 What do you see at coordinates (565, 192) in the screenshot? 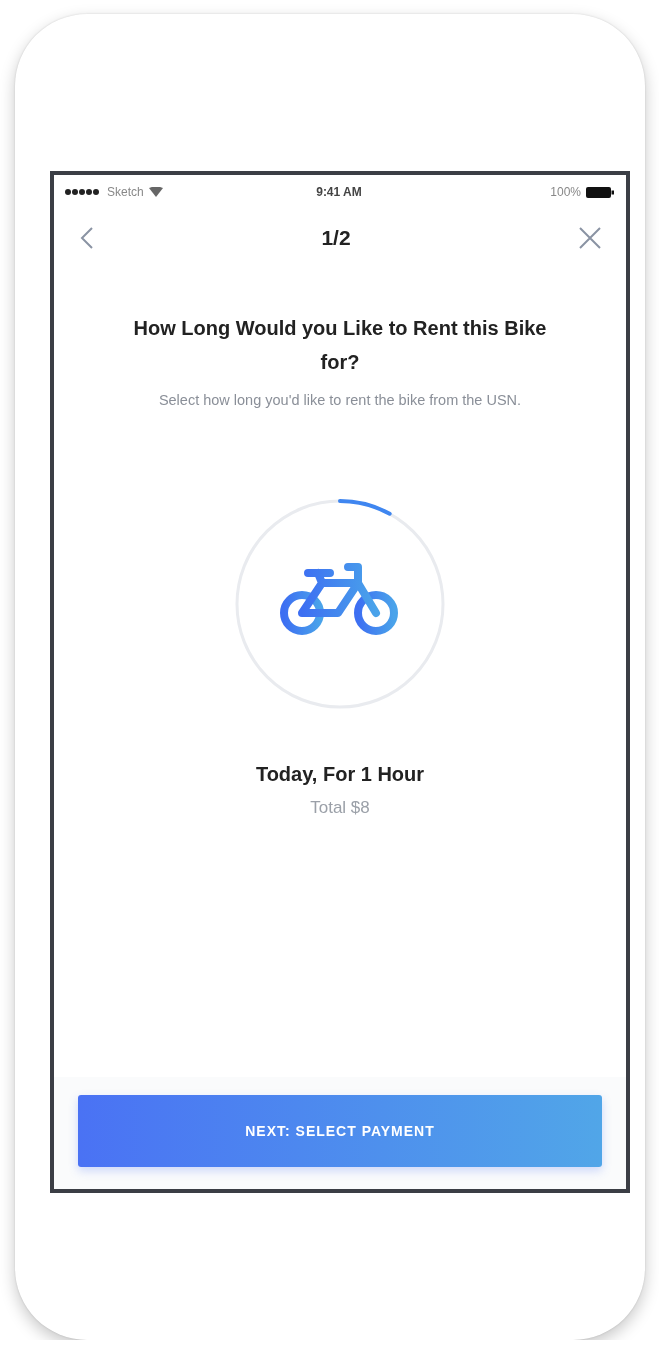
I see `battery-percent: 100%` at bounding box center [565, 192].